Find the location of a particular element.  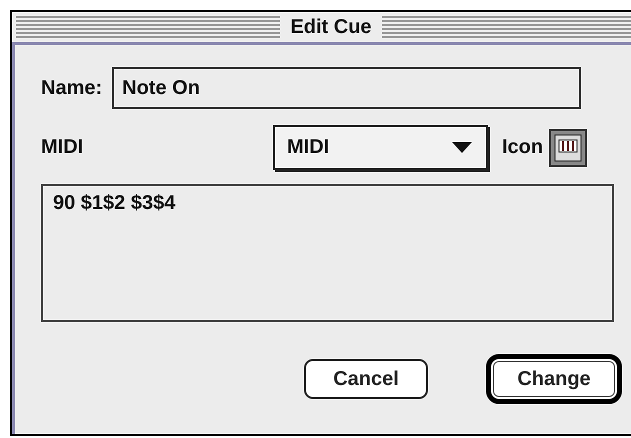

field-label: Name: is located at coordinates (71, 88).